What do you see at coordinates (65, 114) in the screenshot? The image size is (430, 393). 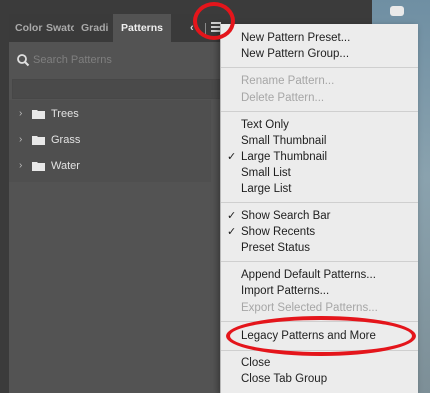 I see `group-label: Trees` at bounding box center [65, 114].